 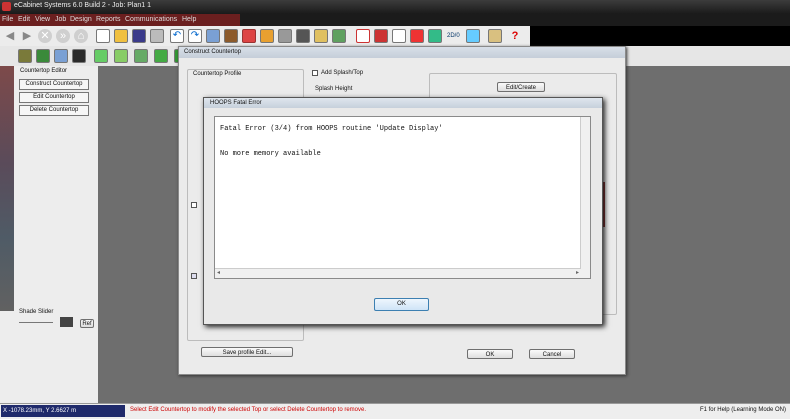 What do you see at coordinates (577, 272) in the screenshot?
I see `scroll-right-icon: ▸` at bounding box center [577, 272].